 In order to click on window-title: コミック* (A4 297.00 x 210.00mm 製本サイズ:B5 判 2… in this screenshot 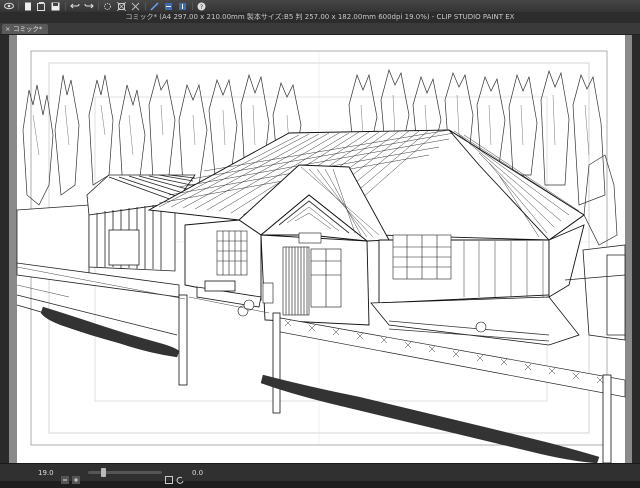, I will do `click(320, 17)`.